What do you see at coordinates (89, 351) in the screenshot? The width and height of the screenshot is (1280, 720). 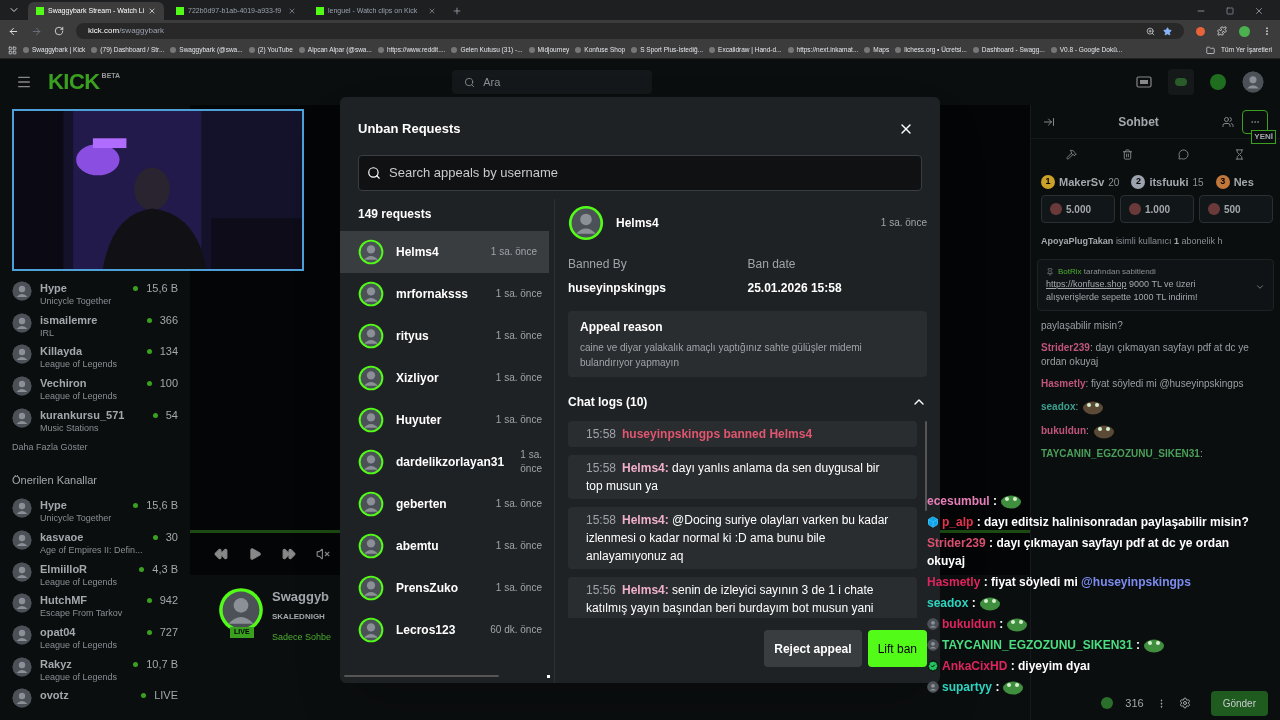 I see `channel-name: Killayda` at bounding box center [89, 351].